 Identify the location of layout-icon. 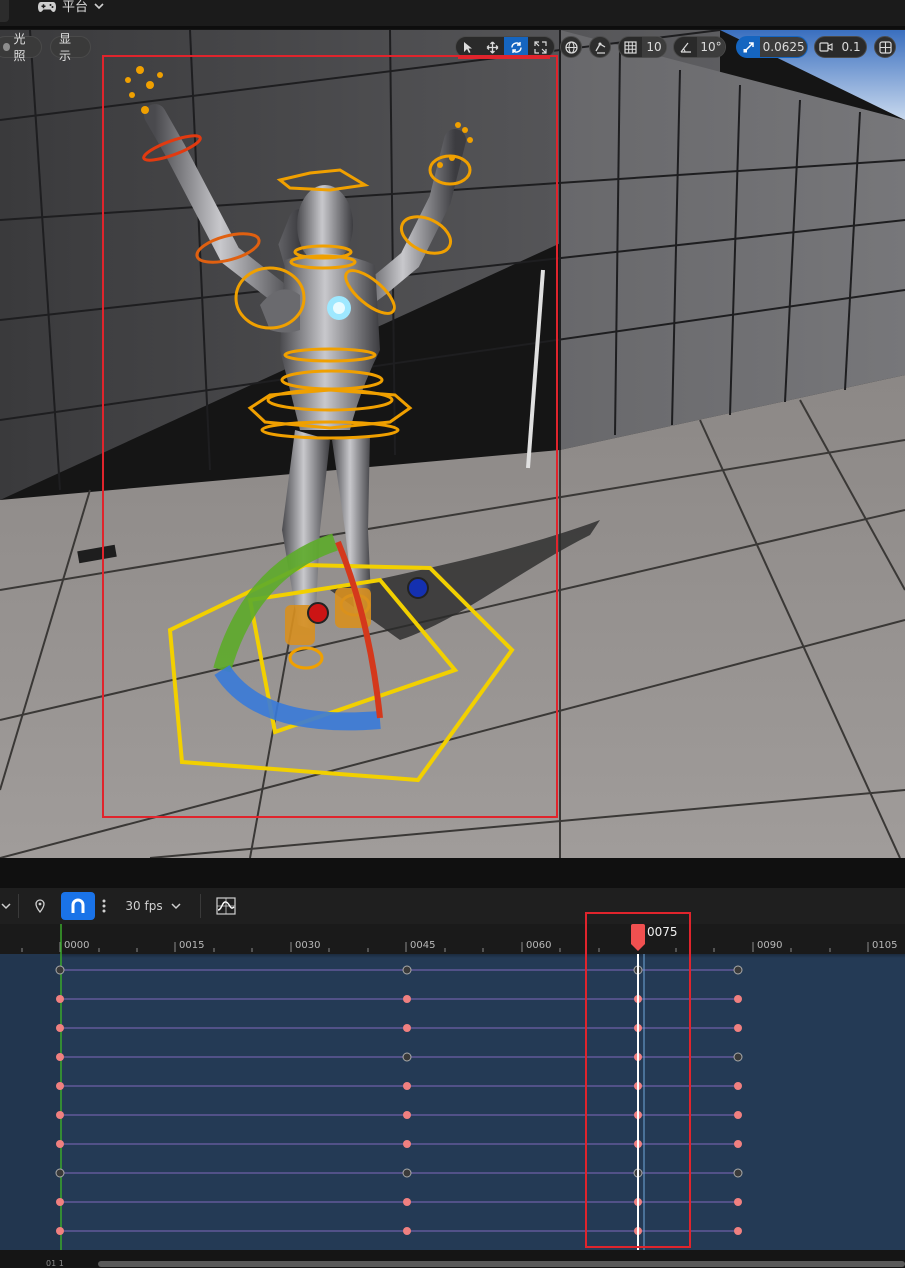
(885, 47).